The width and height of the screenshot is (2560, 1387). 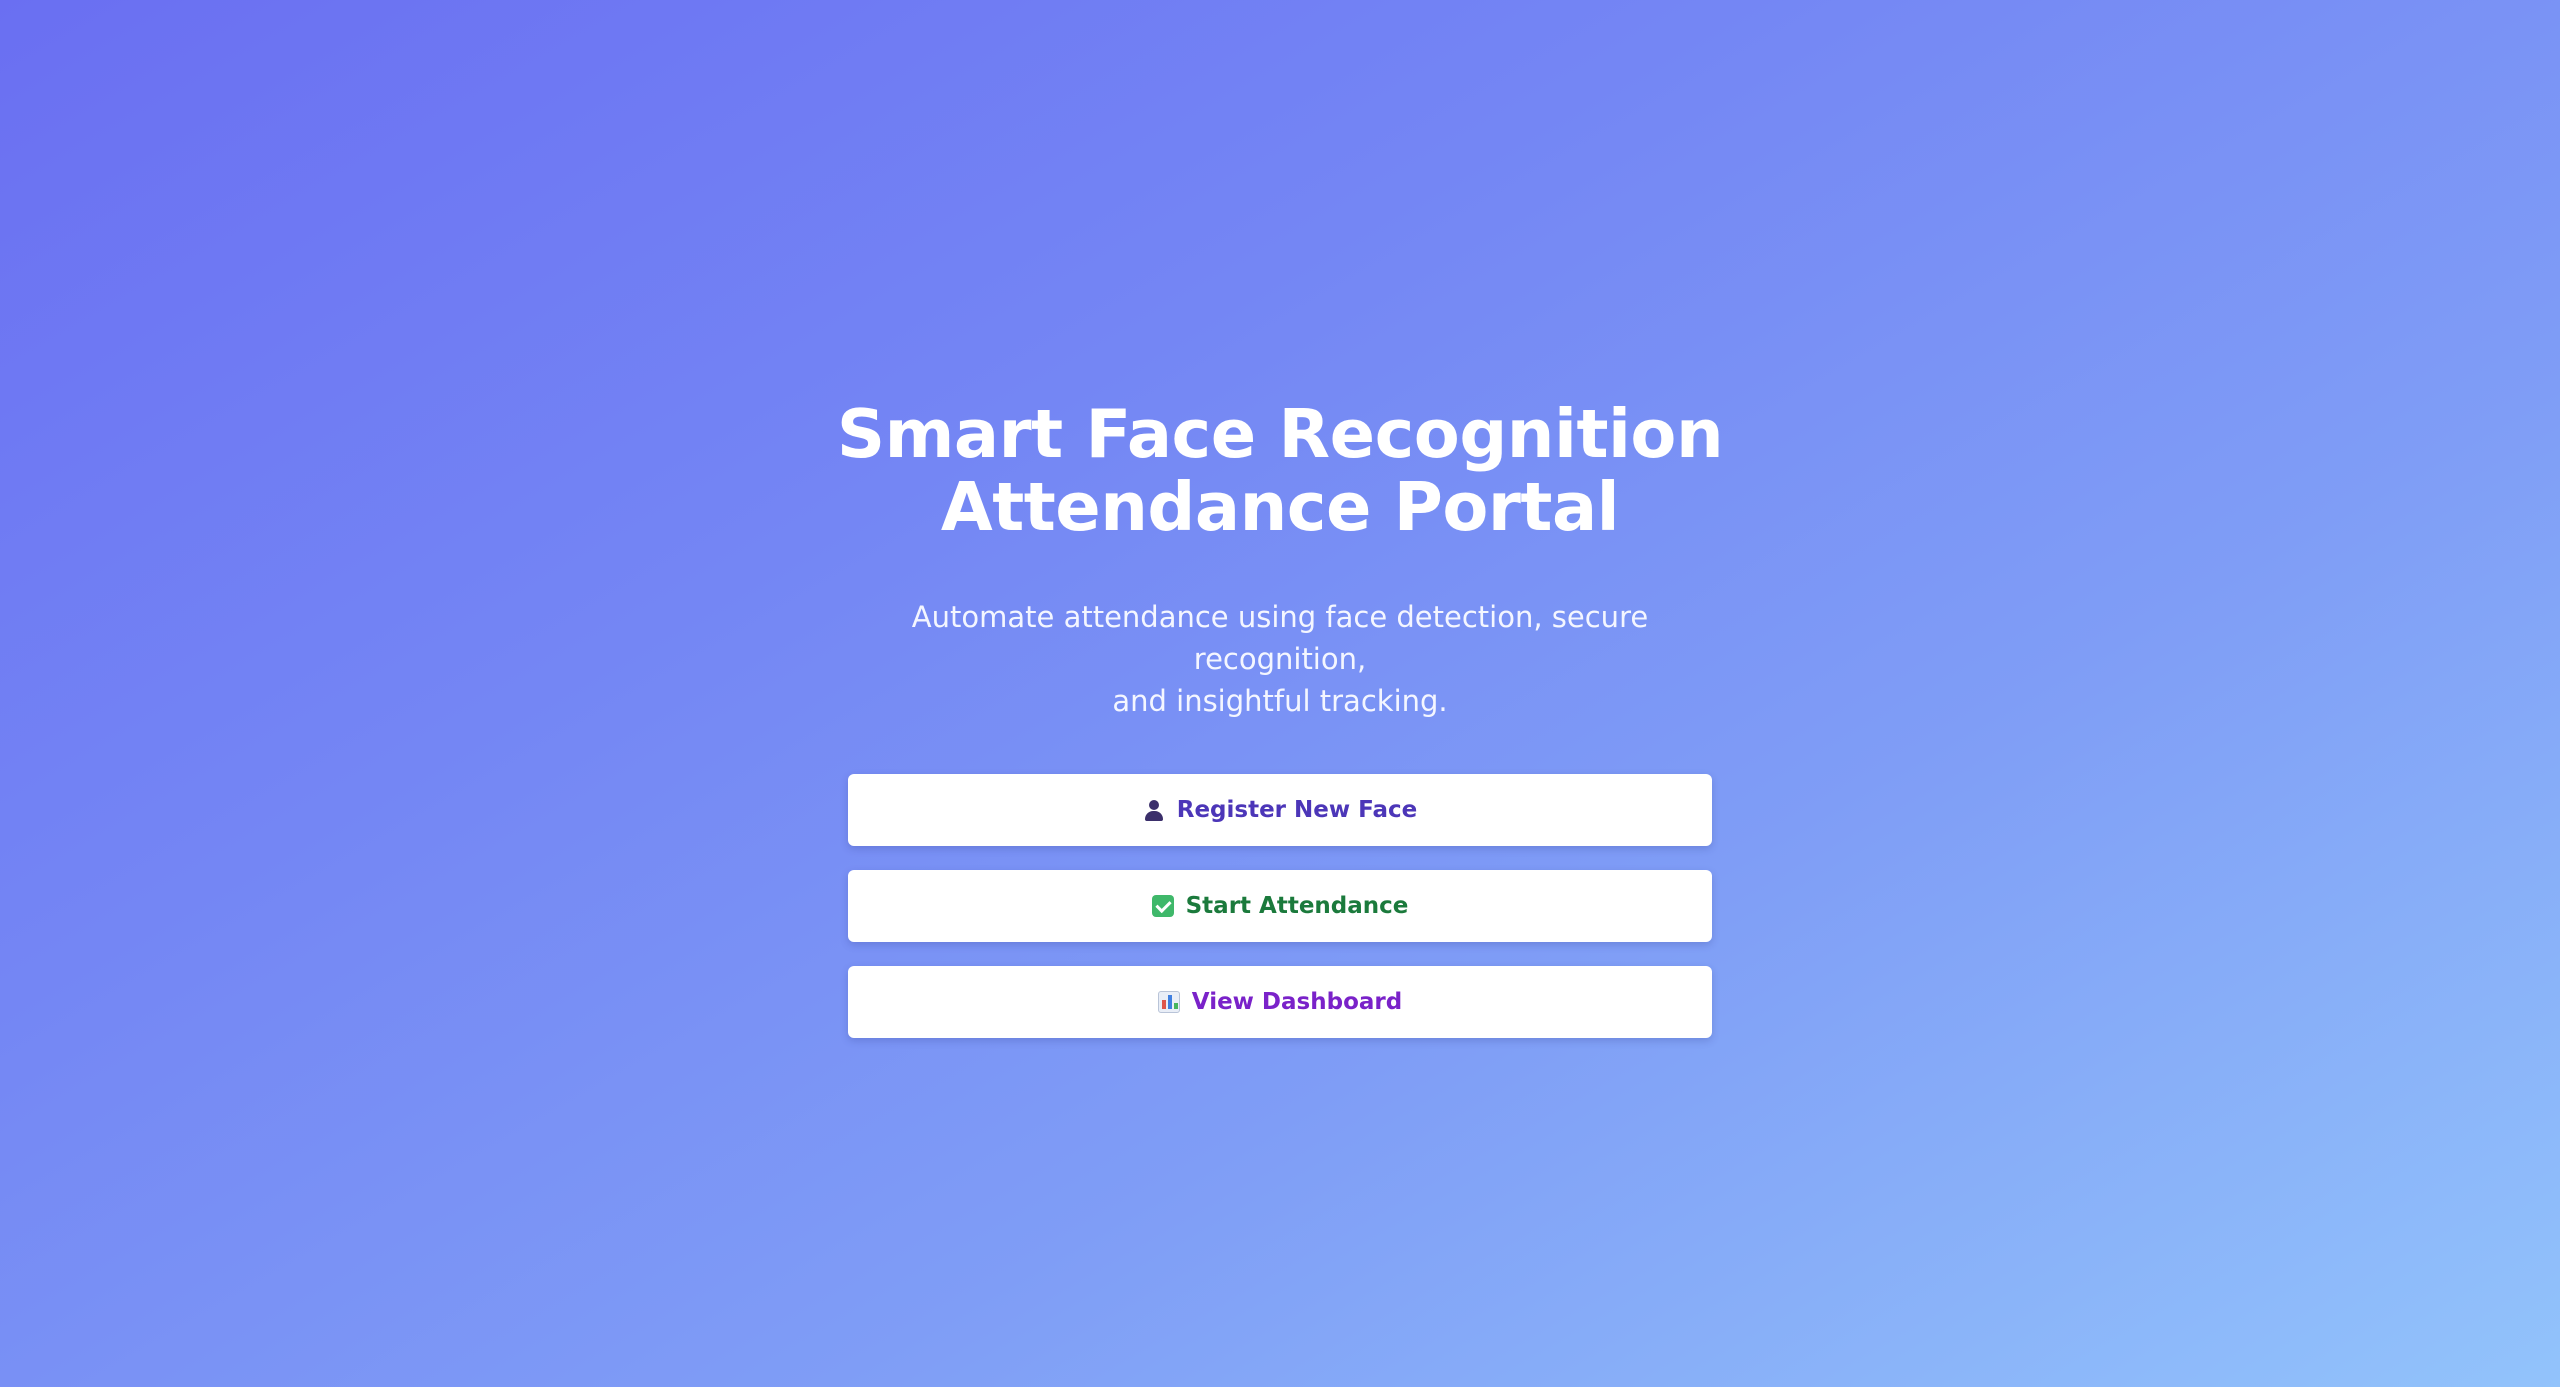 I want to click on page-title: Smart Face Recognition Attendance Portal, so click(x=1280, y=471).